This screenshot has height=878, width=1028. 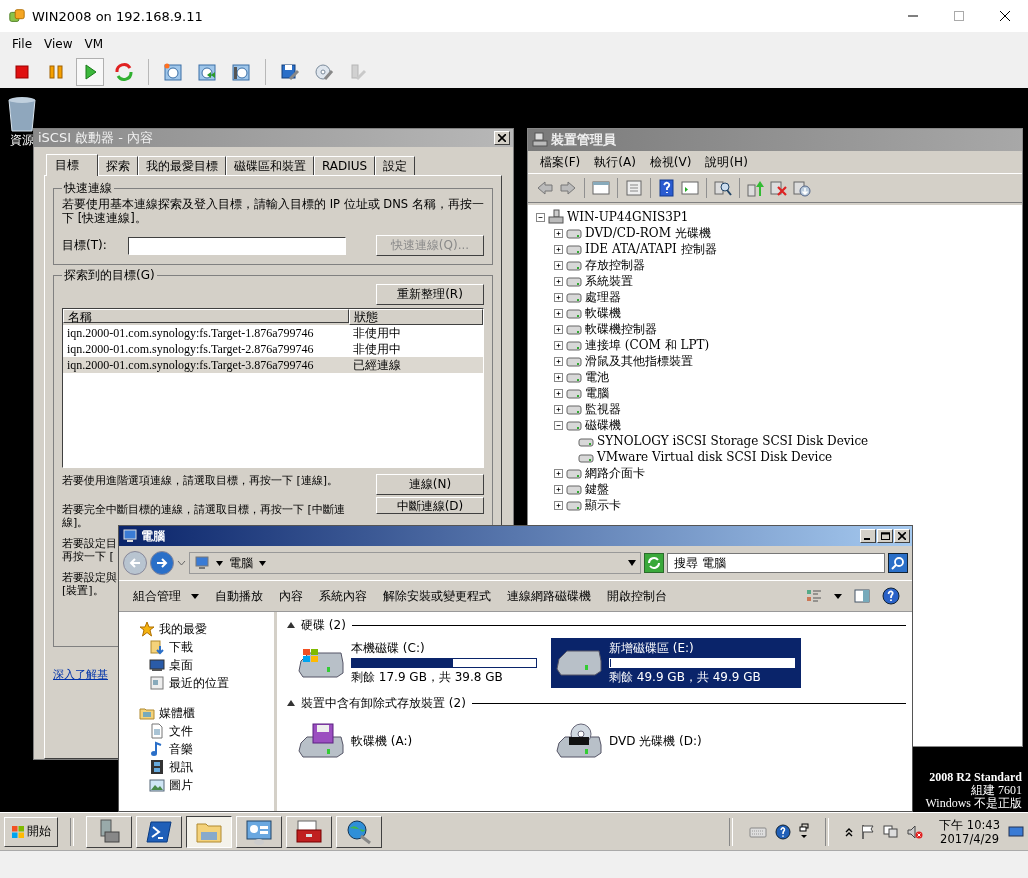 What do you see at coordinates (416, 317) in the screenshot?
I see `column-header: 狀態` at bounding box center [416, 317].